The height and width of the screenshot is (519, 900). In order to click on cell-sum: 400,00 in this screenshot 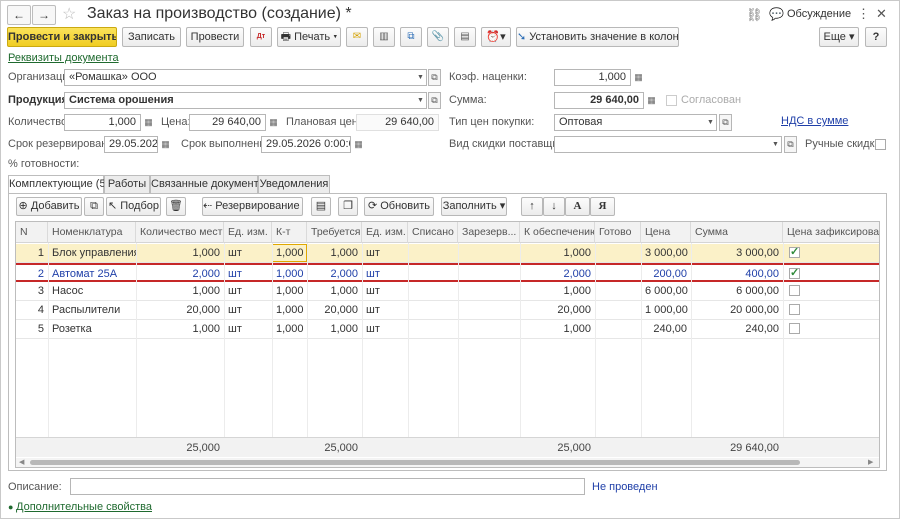, I will do `click(737, 274)`.